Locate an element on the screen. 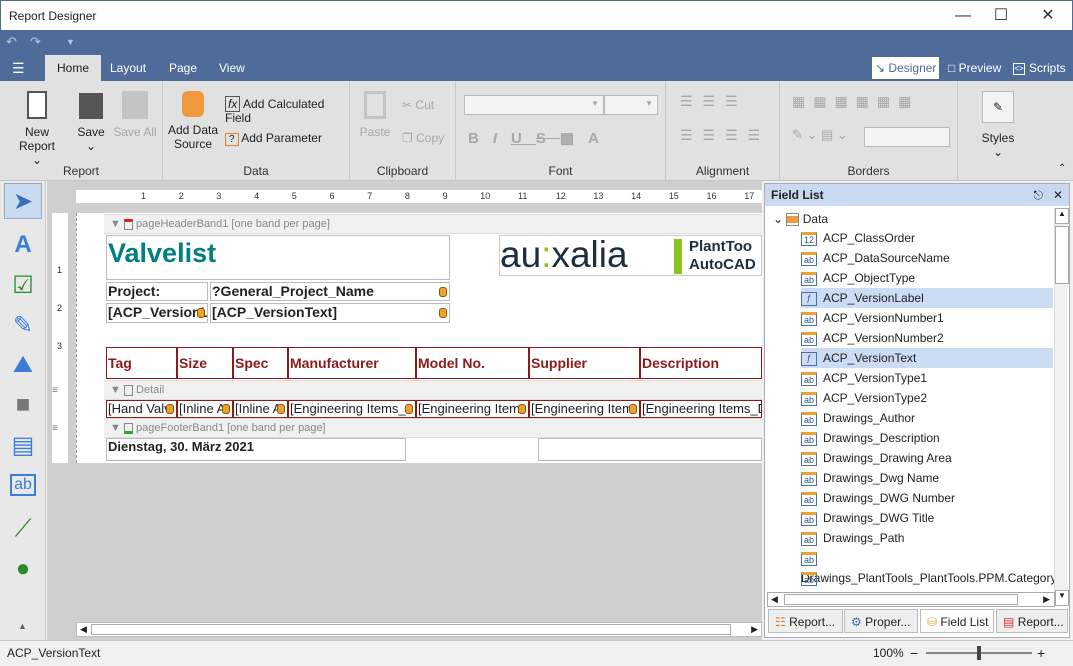 This screenshot has width=1073, height=666. add-data-source-button: Add Data Source is located at coordinates (193, 121).